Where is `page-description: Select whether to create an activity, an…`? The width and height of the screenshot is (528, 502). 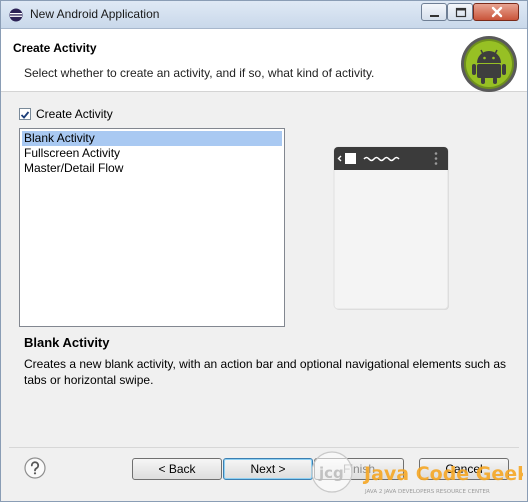
page-description: Select whether to create an activity, an… is located at coordinates (199, 73).